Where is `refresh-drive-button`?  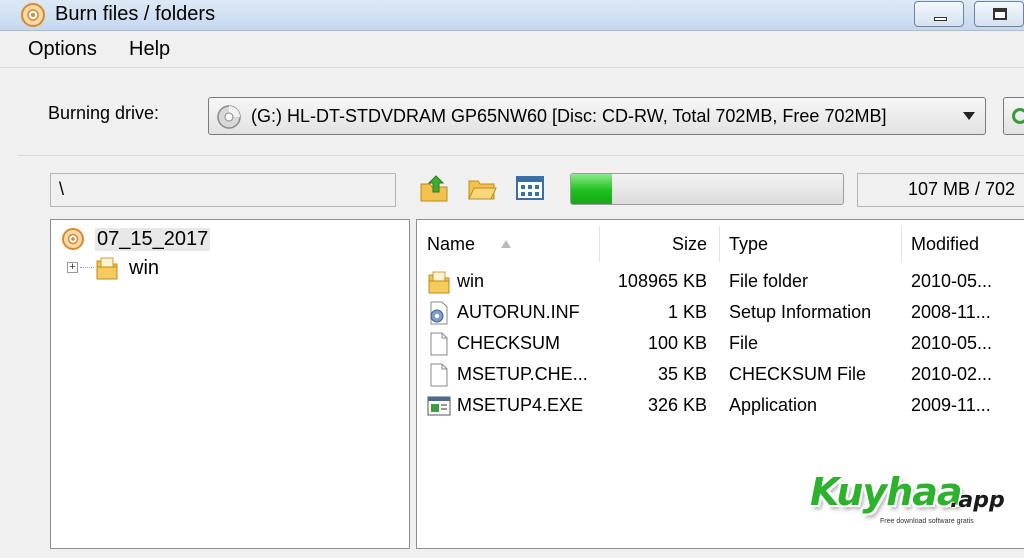 refresh-drive-button is located at coordinates (1013, 116).